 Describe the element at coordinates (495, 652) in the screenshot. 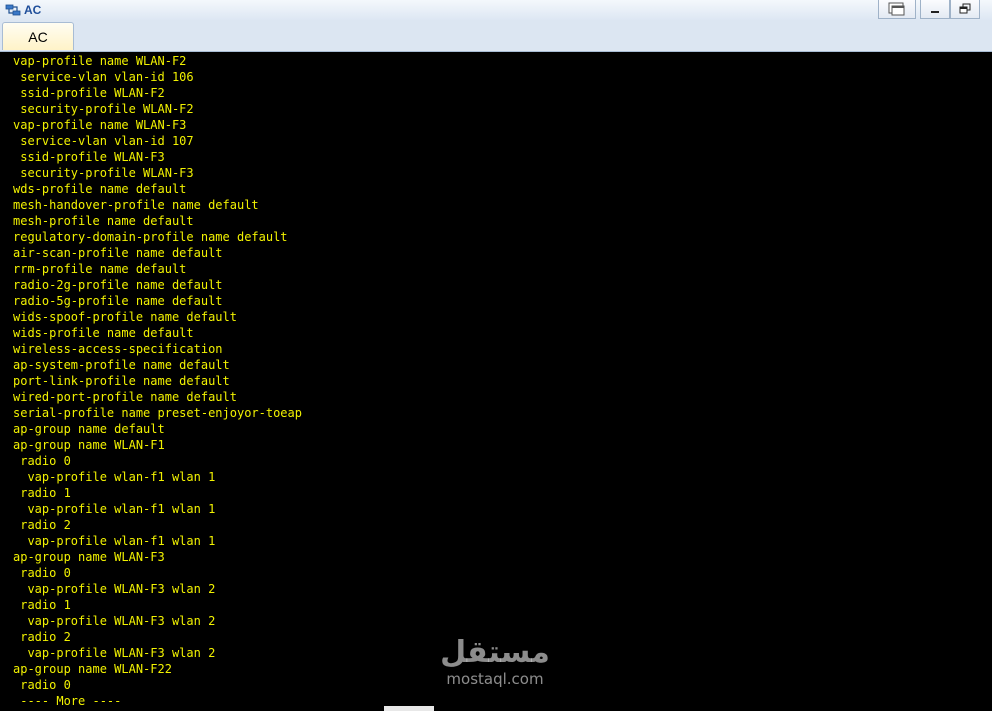

I see `watermark-arabic: مستقل` at that location.